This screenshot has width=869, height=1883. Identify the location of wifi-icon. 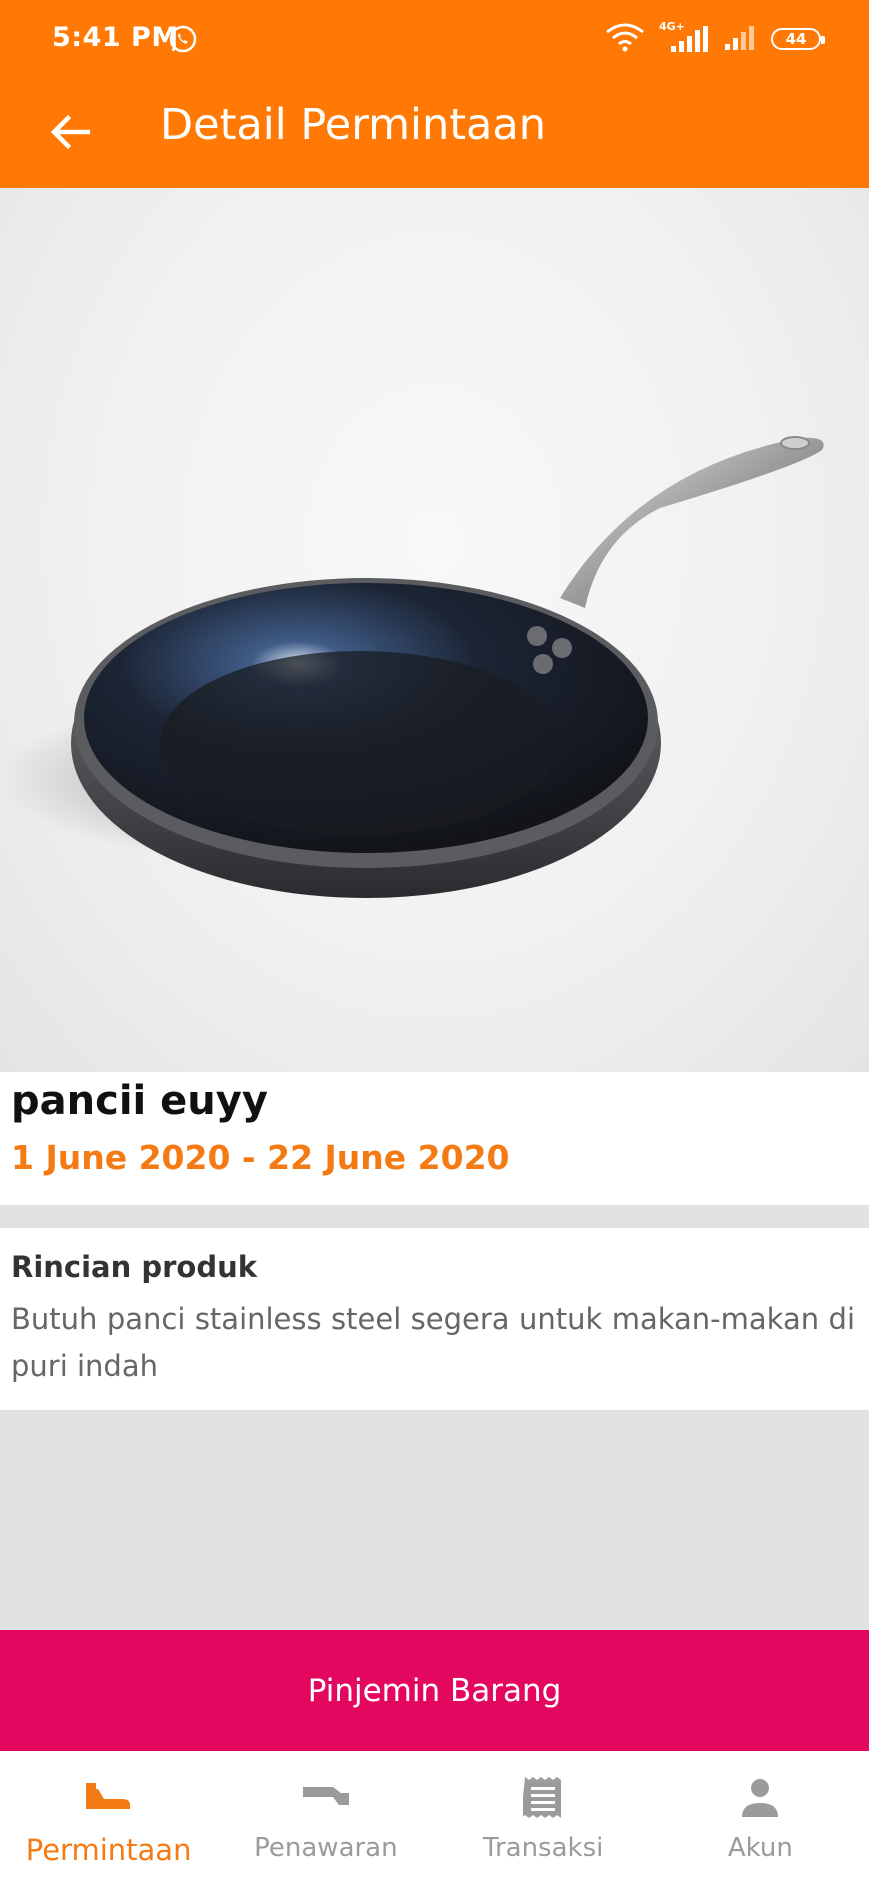
(625, 39).